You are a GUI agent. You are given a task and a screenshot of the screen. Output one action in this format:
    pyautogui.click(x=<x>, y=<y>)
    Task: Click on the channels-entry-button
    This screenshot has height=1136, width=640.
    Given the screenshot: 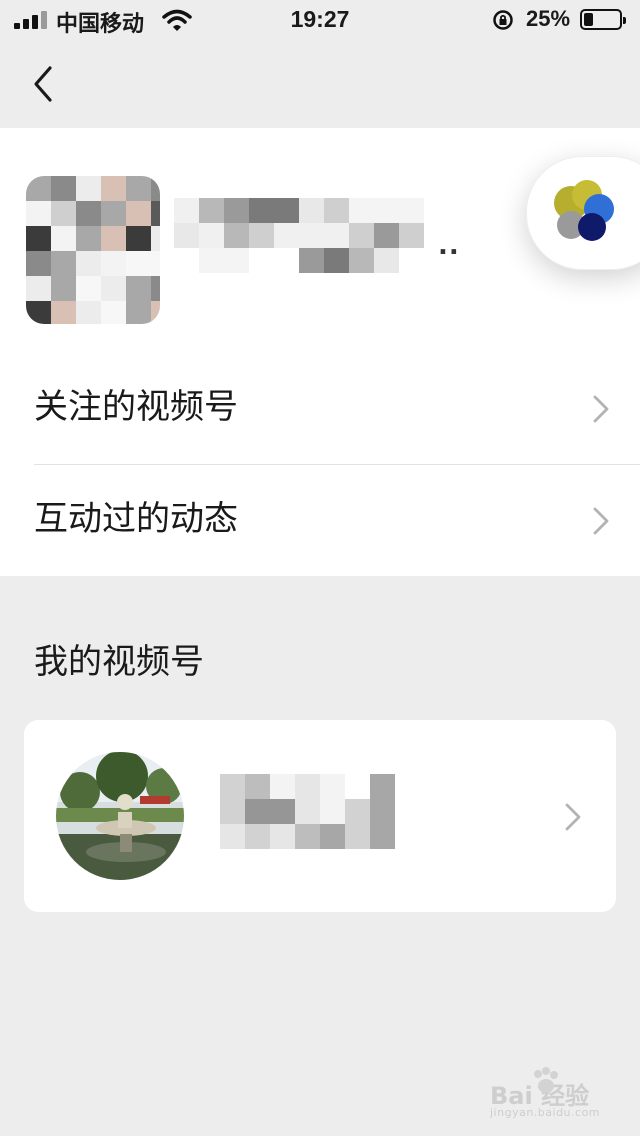 What is the action you would take?
    pyautogui.click(x=583, y=213)
    